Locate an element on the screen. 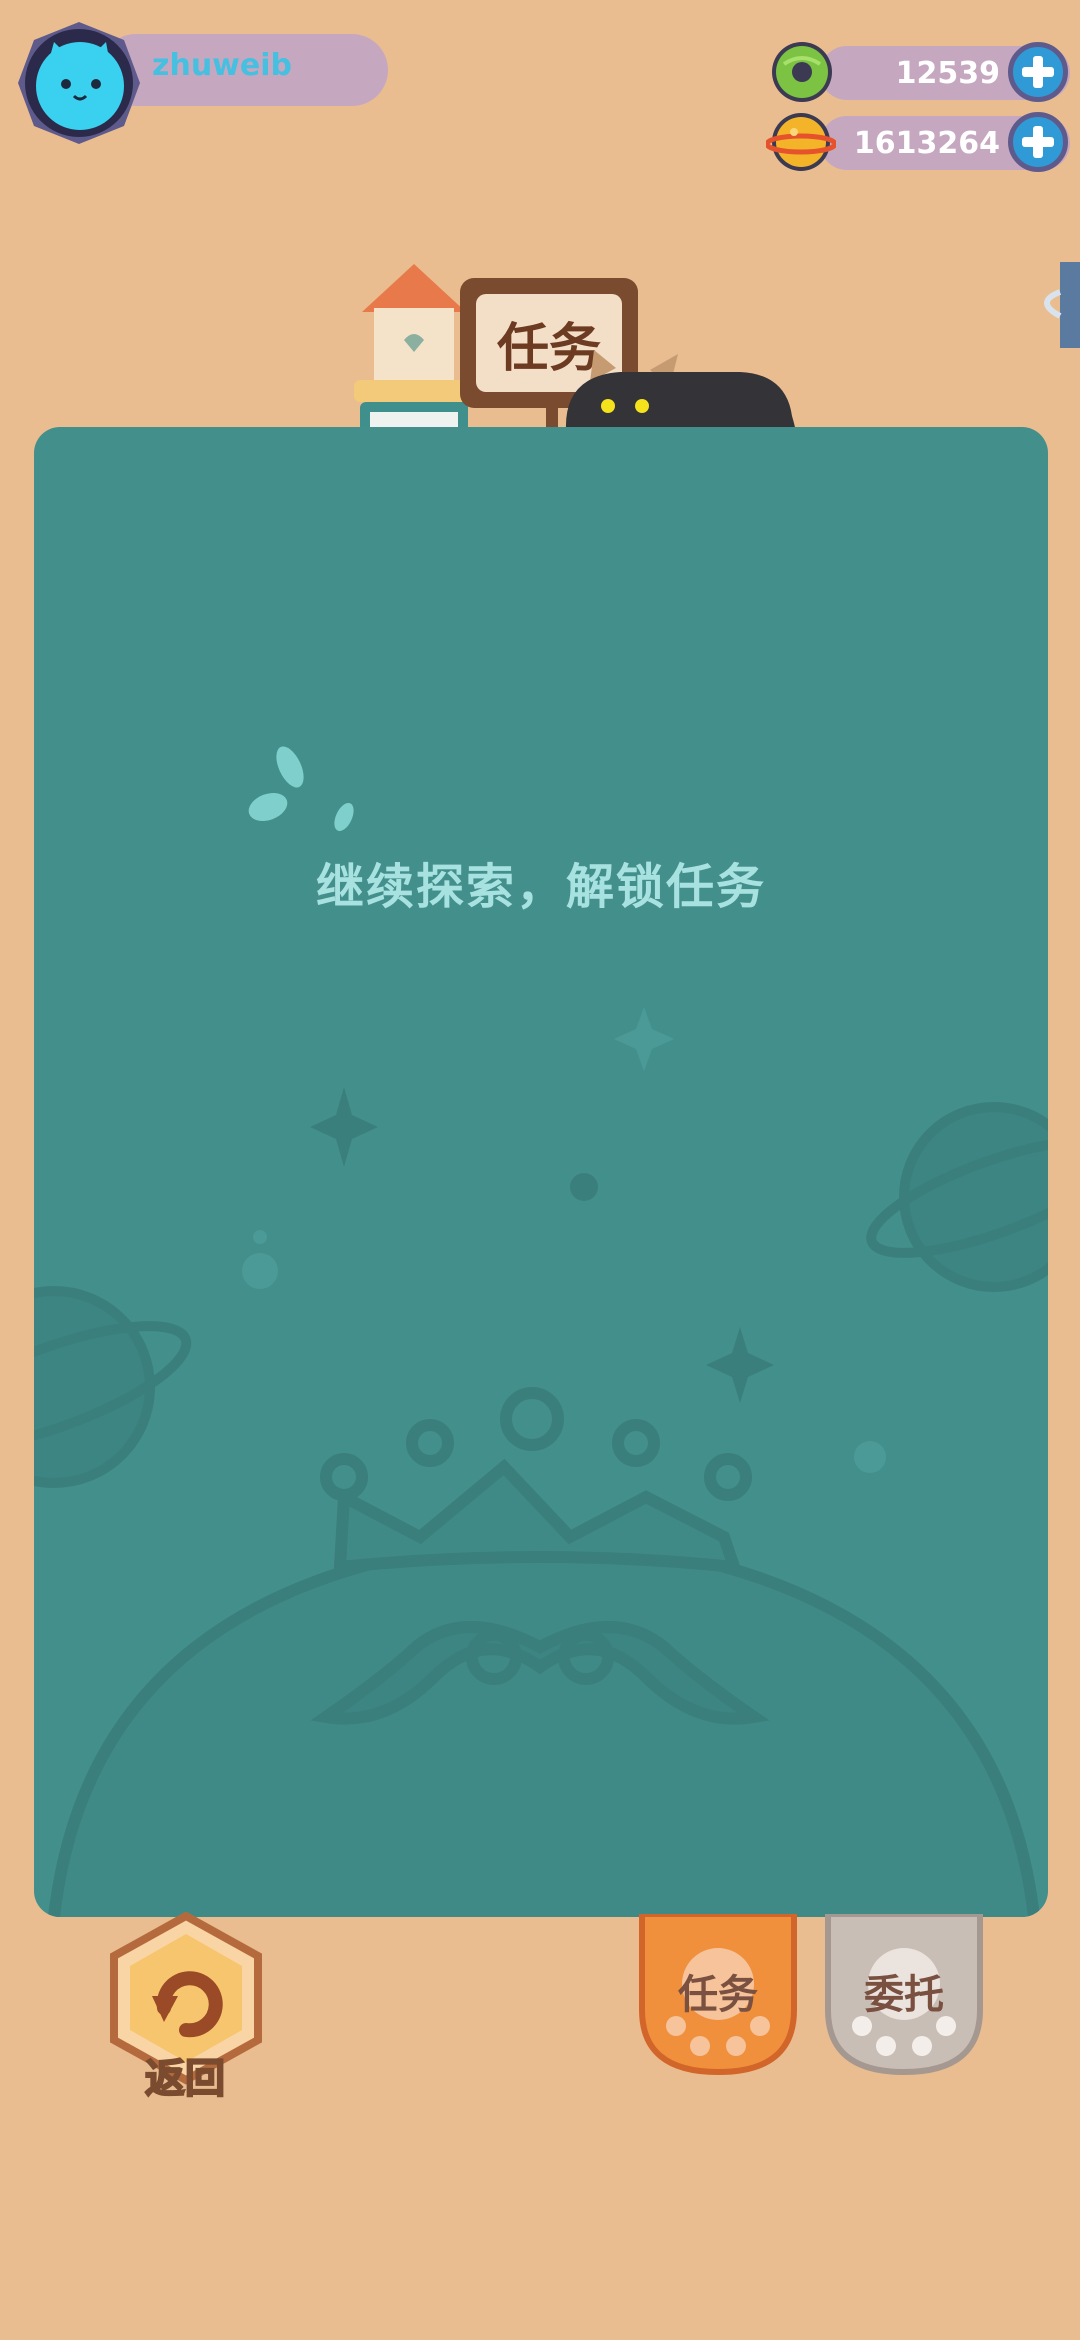  unlock-message: 继续探索，解锁任务 is located at coordinates (540, 887).